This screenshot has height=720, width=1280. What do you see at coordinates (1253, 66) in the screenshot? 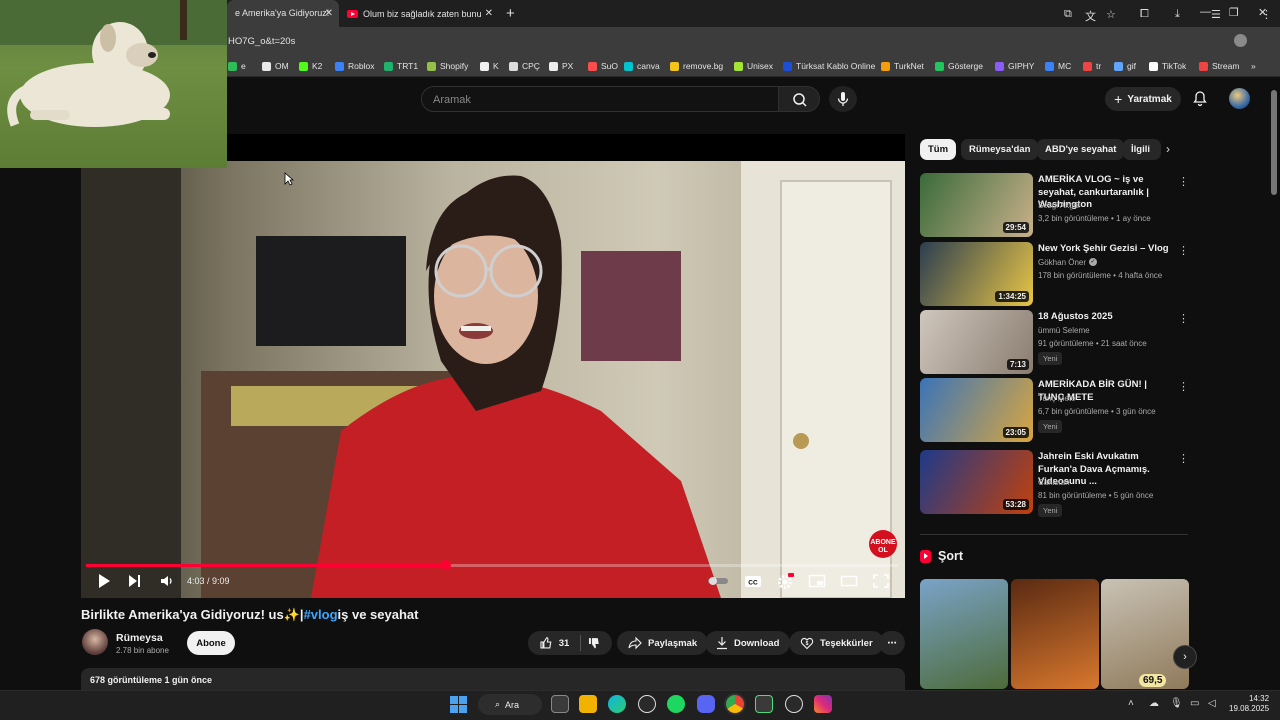
I see `bookmarks-overflow-icon: »` at bounding box center [1253, 66].